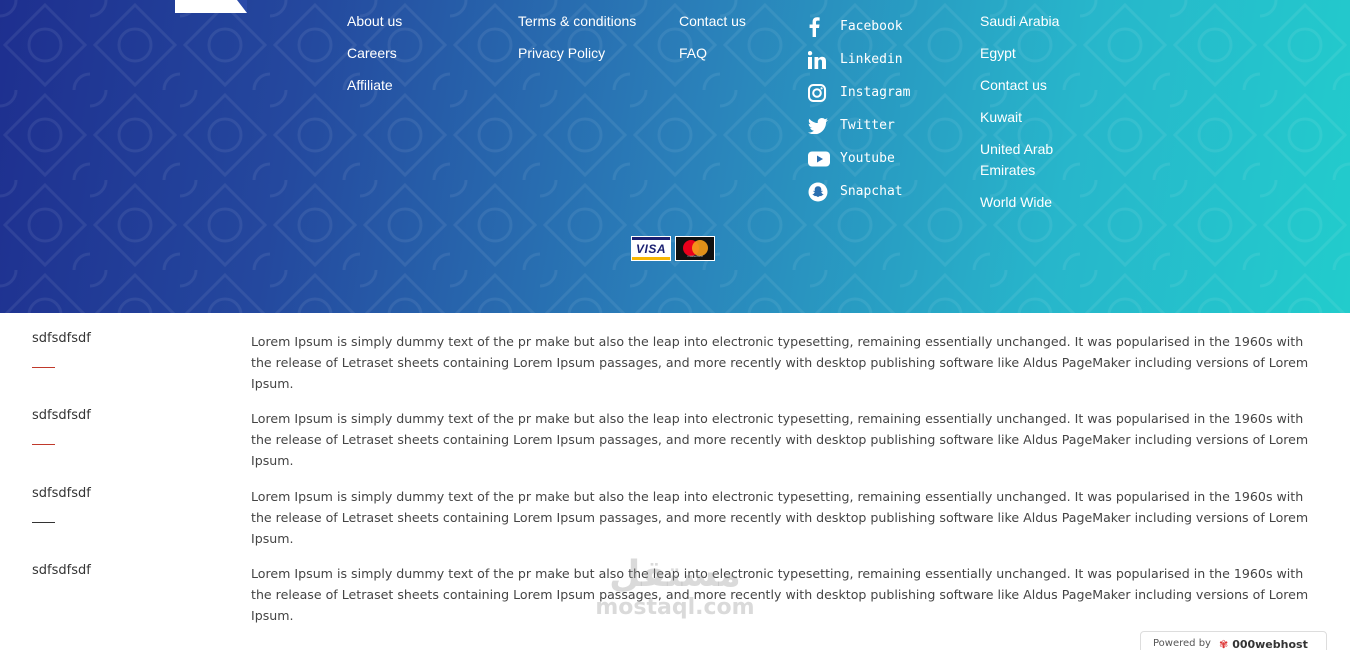  Describe the element at coordinates (734, 21) in the screenshot. I see `link-contact-us: Contact us` at that location.